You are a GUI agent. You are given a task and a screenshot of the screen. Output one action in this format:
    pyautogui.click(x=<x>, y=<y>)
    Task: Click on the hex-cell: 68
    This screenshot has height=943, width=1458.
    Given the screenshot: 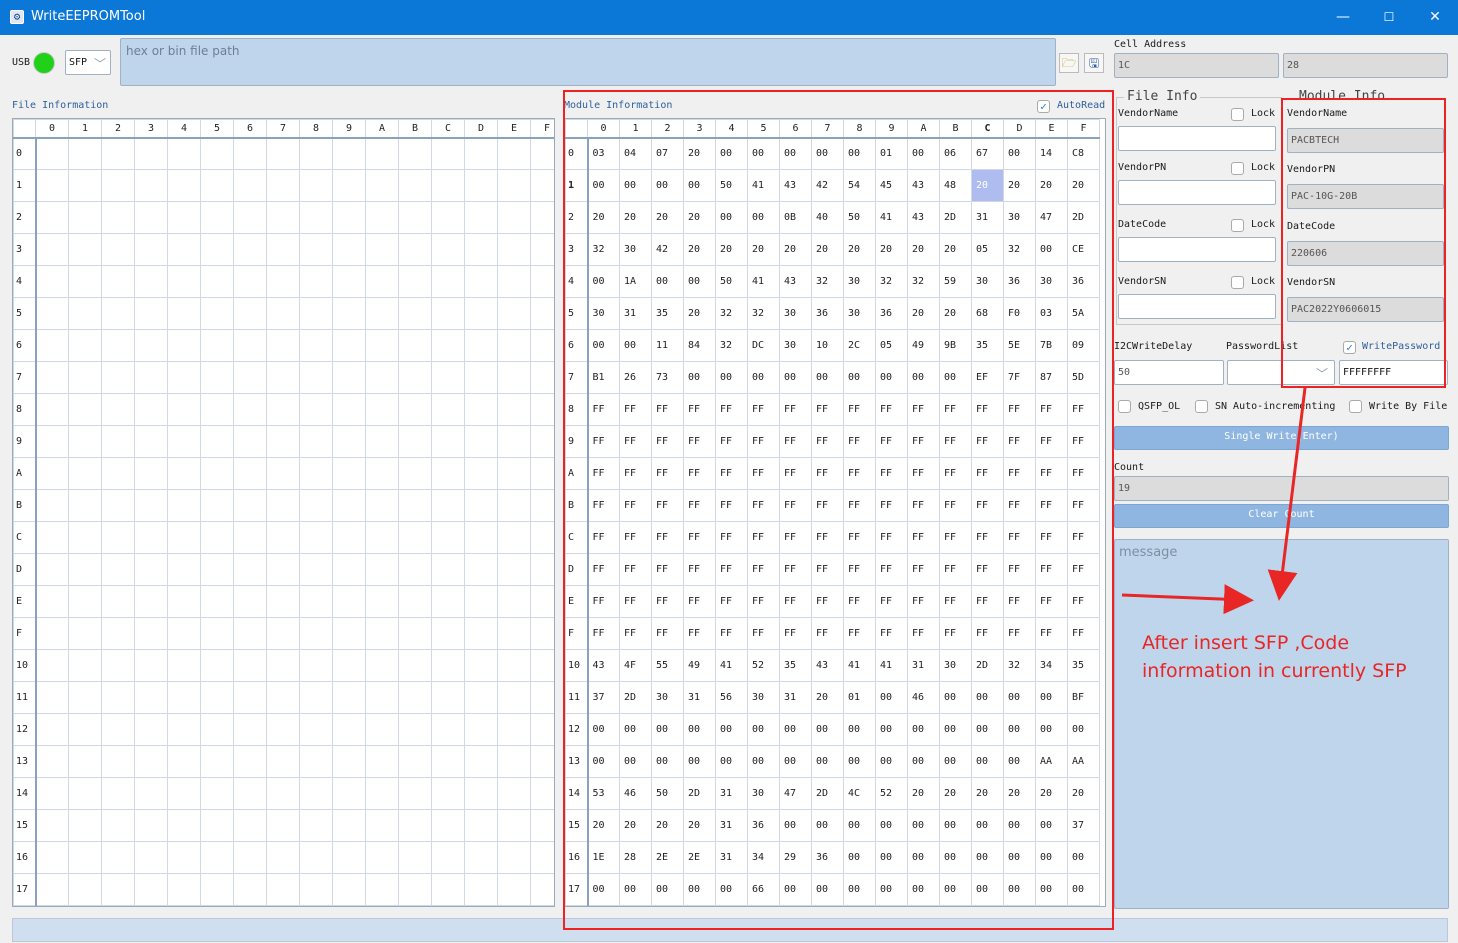 What is the action you would take?
    pyautogui.click(x=987, y=313)
    